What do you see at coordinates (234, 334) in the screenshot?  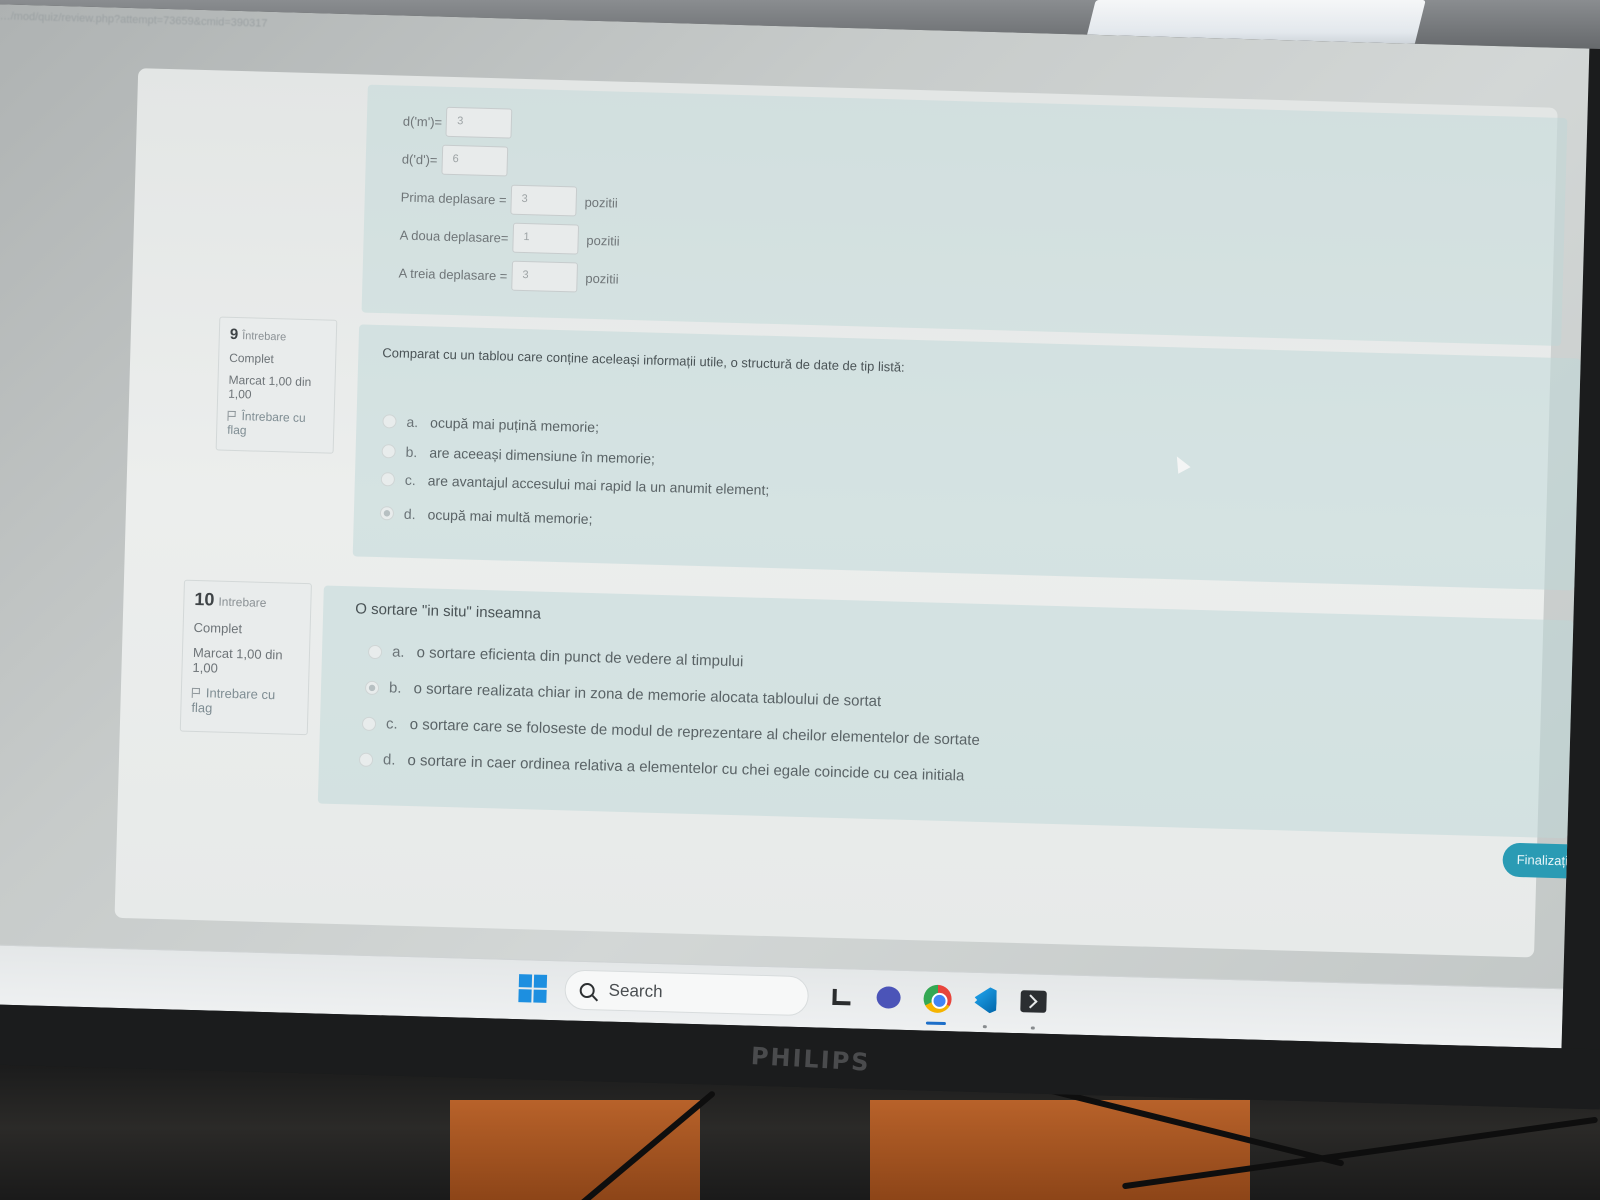 I see `question-number: 9` at bounding box center [234, 334].